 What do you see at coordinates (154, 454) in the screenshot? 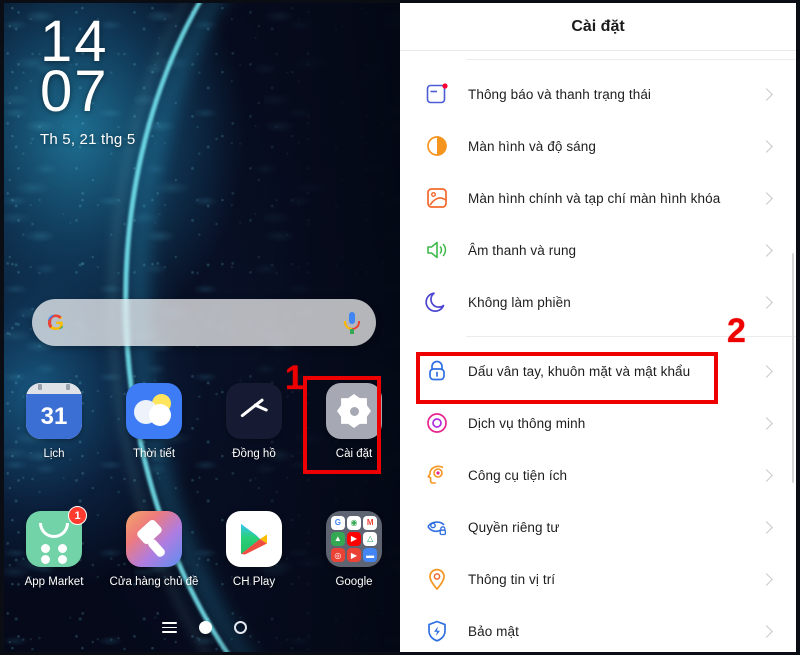
I see `app-label: Thời tiết` at bounding box center [154, 454].